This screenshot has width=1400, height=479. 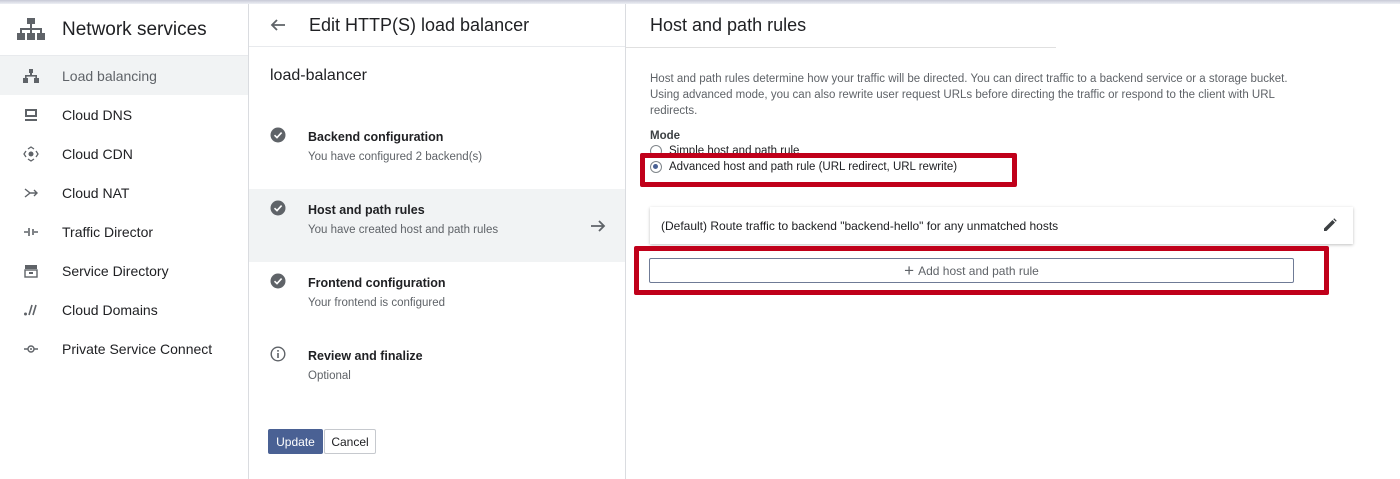 I want to click on mode-option-label: Simple host and path rule, so click(x=734, y=151).